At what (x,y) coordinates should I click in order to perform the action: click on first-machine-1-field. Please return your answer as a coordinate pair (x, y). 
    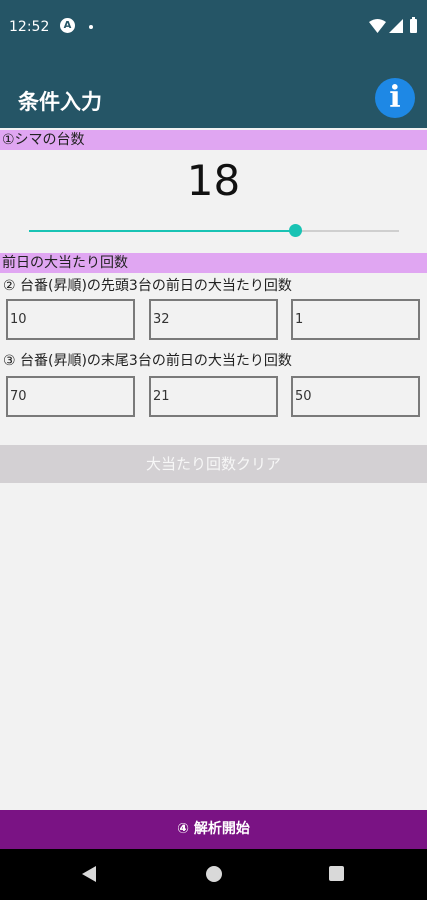
    Looking at the image, I should click on (70, 319).